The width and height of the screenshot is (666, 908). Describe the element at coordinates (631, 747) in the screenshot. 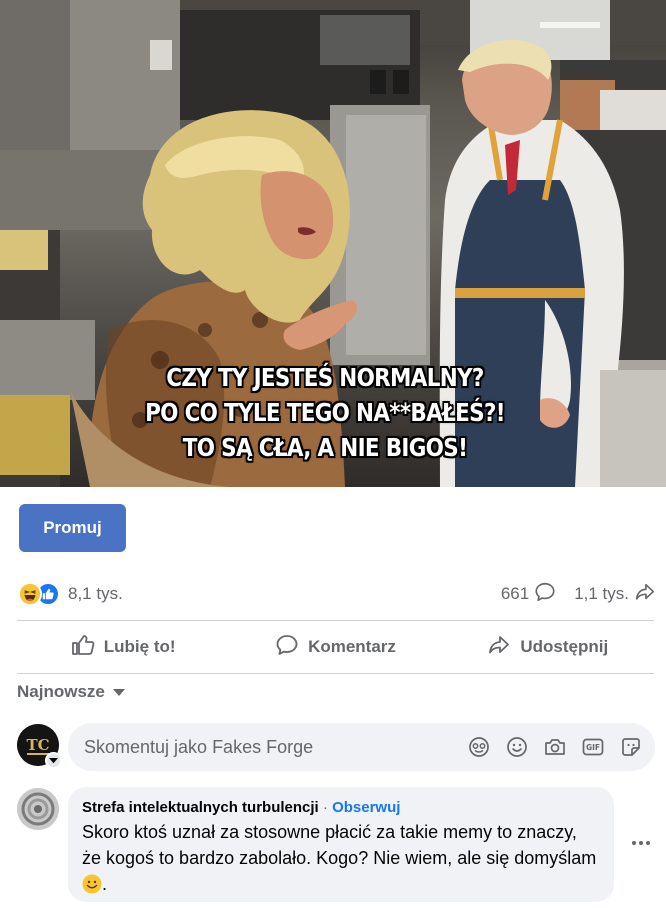

I see `sticker-icon` at that location.